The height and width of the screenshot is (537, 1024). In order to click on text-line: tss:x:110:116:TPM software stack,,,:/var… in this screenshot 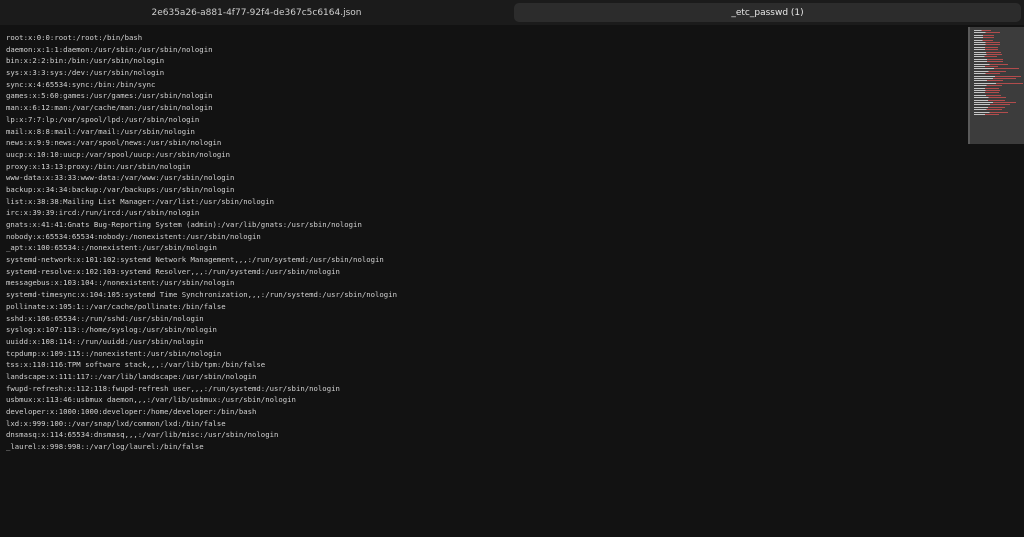, I will do `click(136, 365)`.